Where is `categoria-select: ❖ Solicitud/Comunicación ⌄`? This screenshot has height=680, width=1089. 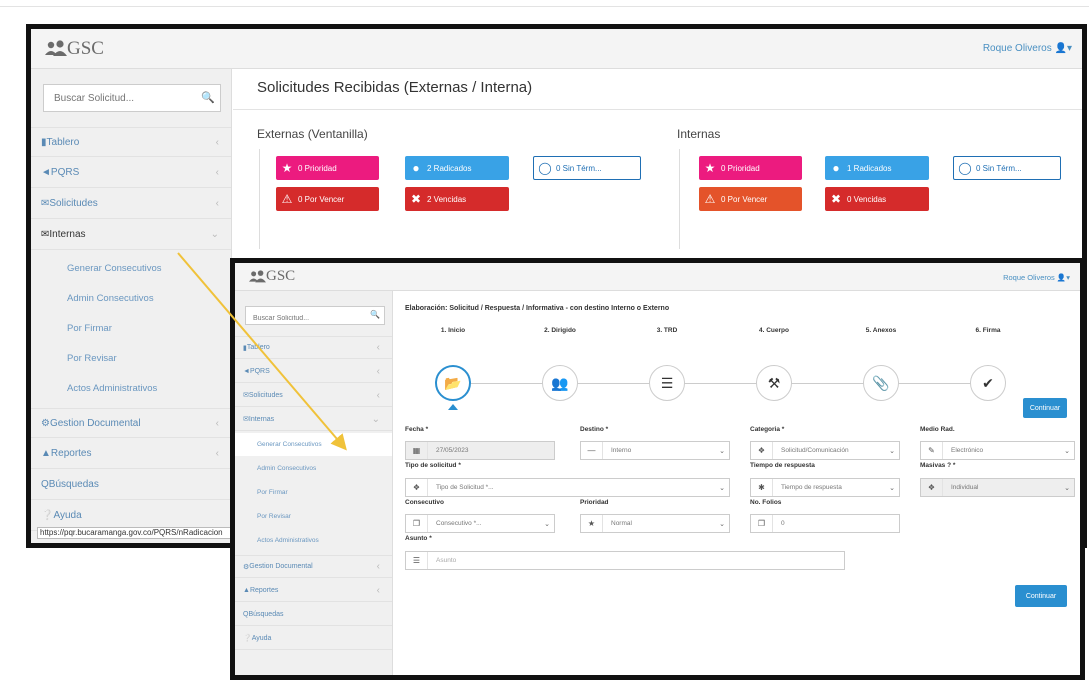
categoria-select: ❖ Solicitud/Comunicación ⌄ is located at coordinates (825, 450).